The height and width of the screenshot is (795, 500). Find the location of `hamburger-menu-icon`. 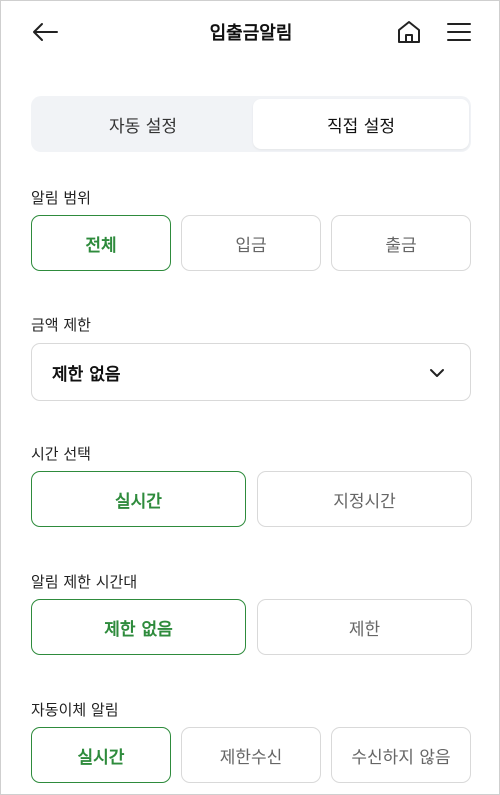

hamburger-menu-icon is located at coordinates (459, 32).